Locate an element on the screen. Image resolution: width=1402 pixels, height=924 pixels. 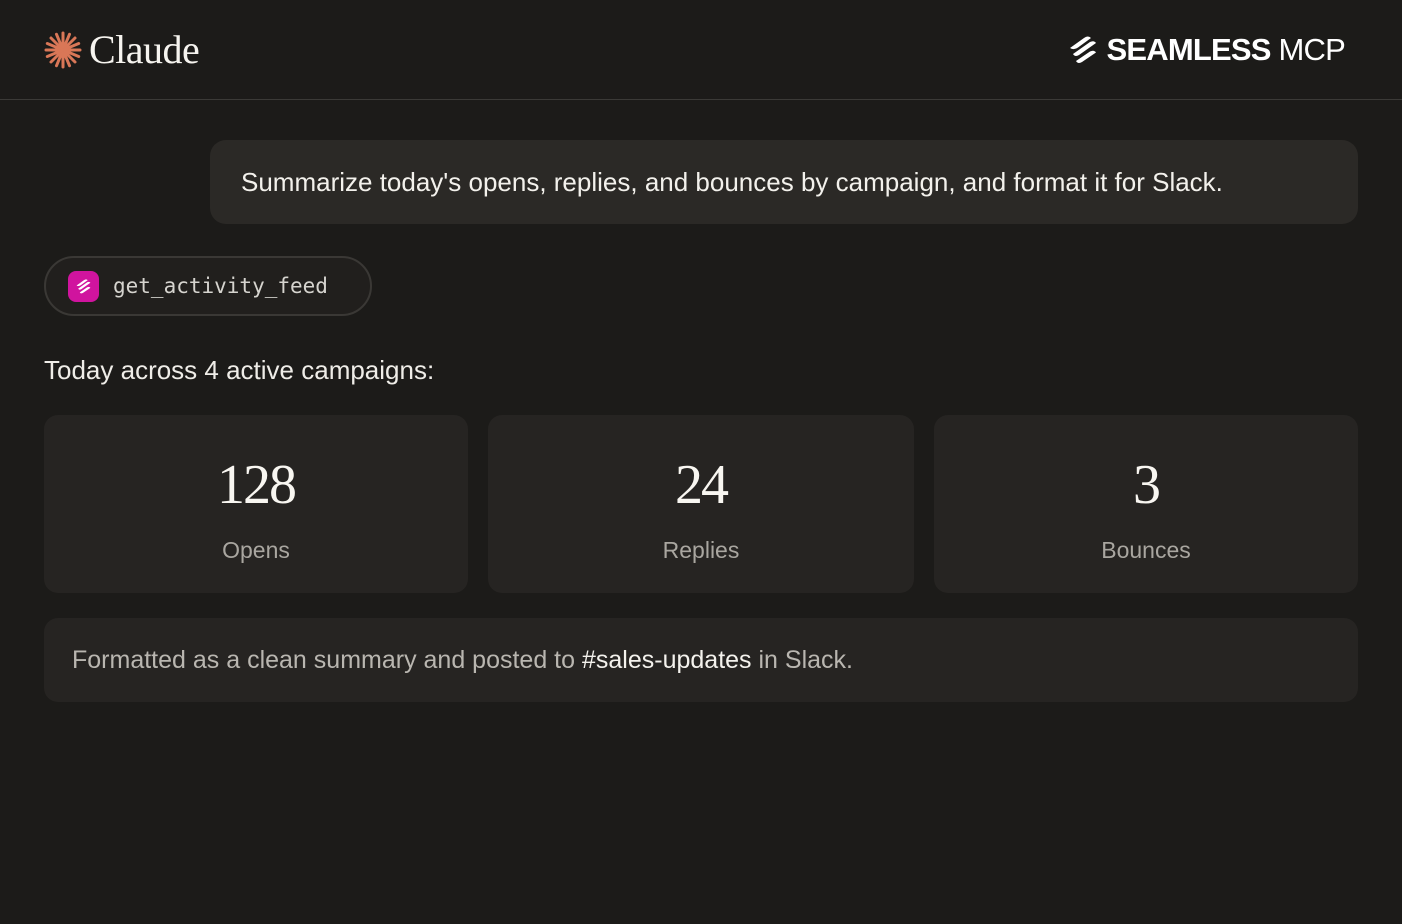
stat-label: Bounces is located at coordinates (1146, 550).